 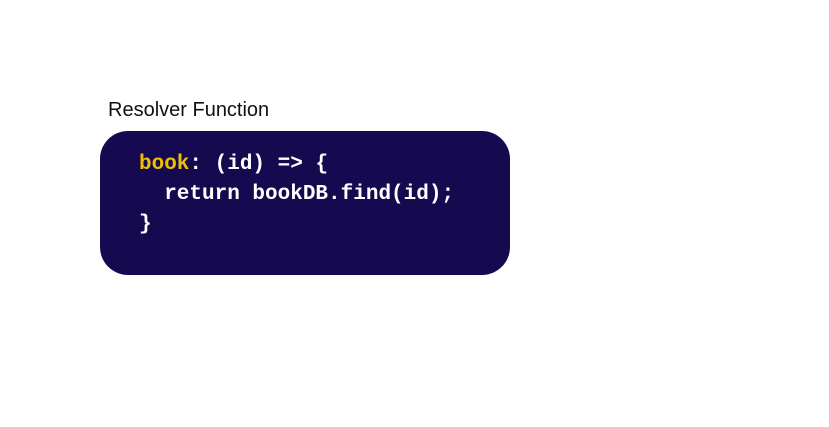 What do you see at coordinates (164, 164) in the screenshot?
I see `code-key: book` at bounding box center [164, 164].